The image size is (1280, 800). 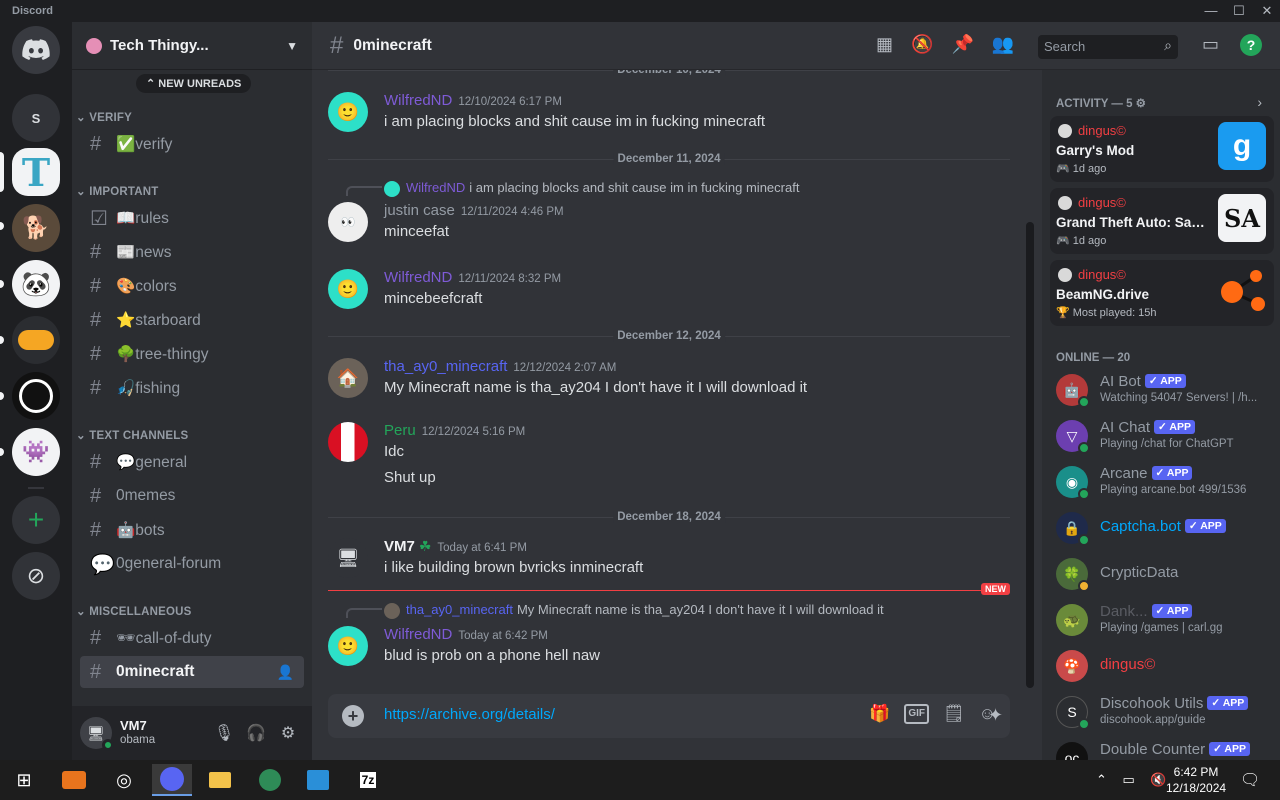 What do you see at coordinates (348, 442) in the screenshot?
I see `avatar` at bounding box center [348, 442].